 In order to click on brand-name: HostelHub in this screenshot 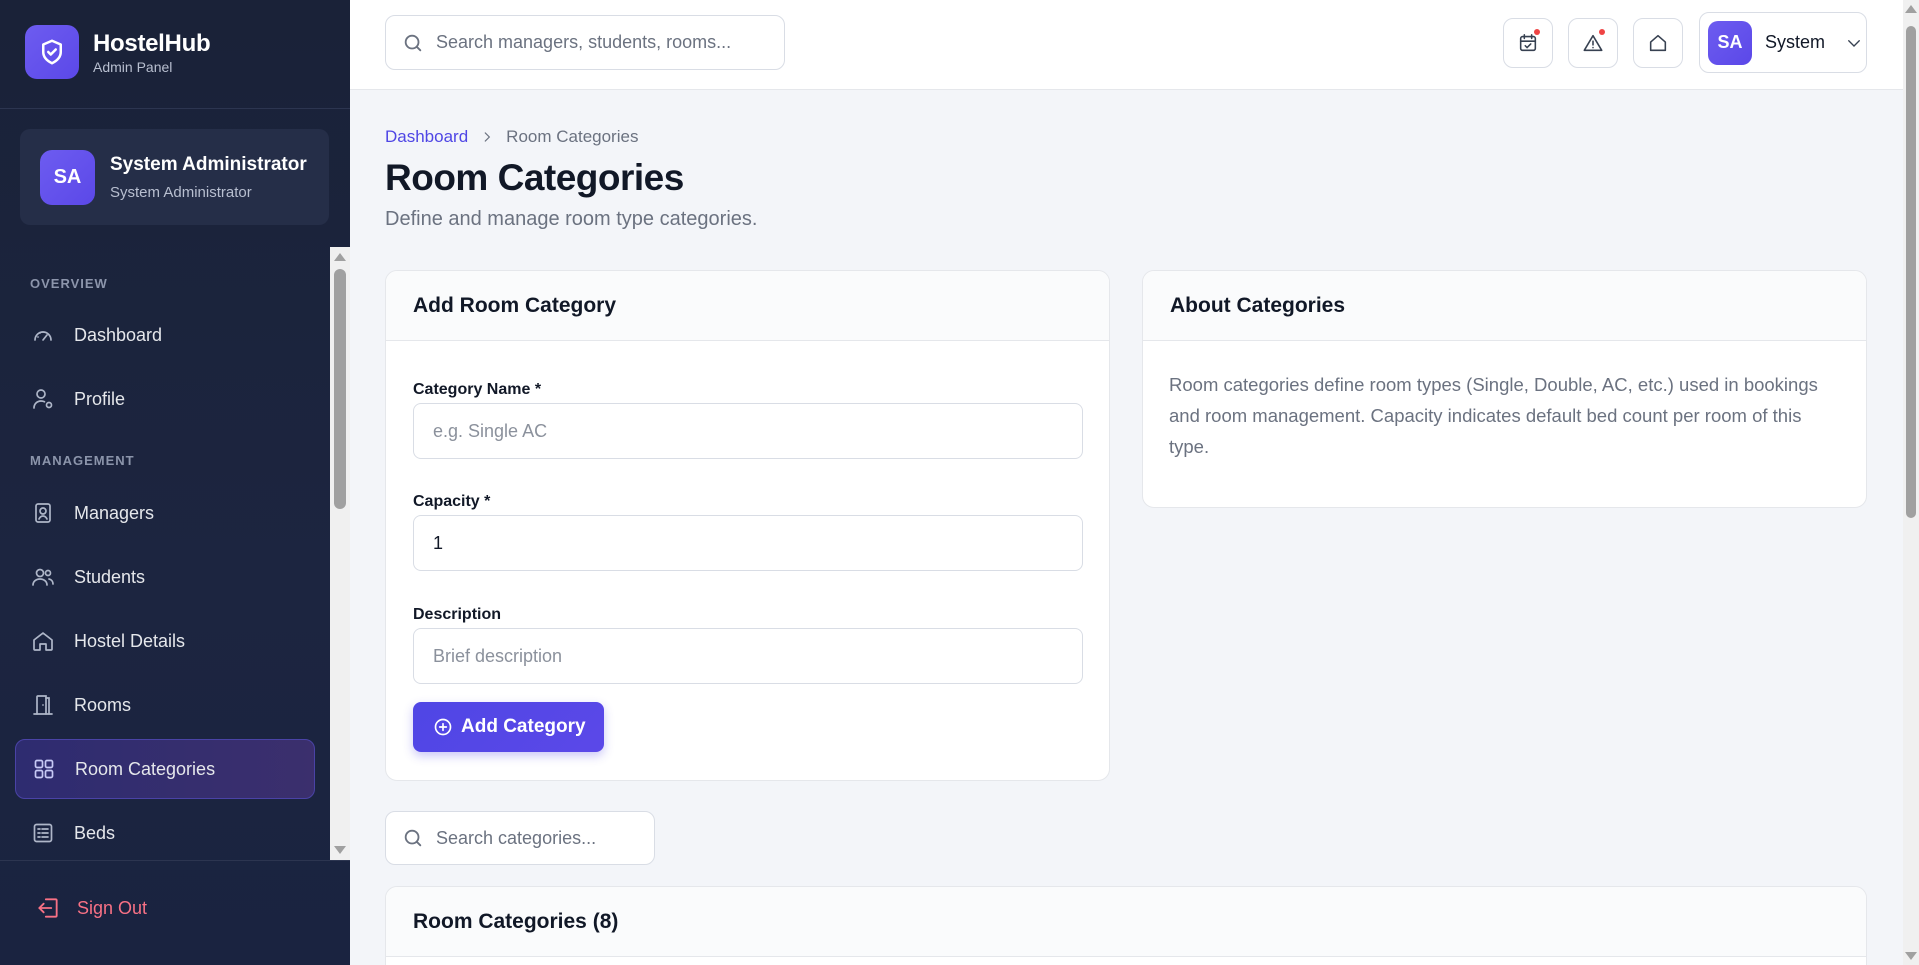, I will do `click(152, 43)`.